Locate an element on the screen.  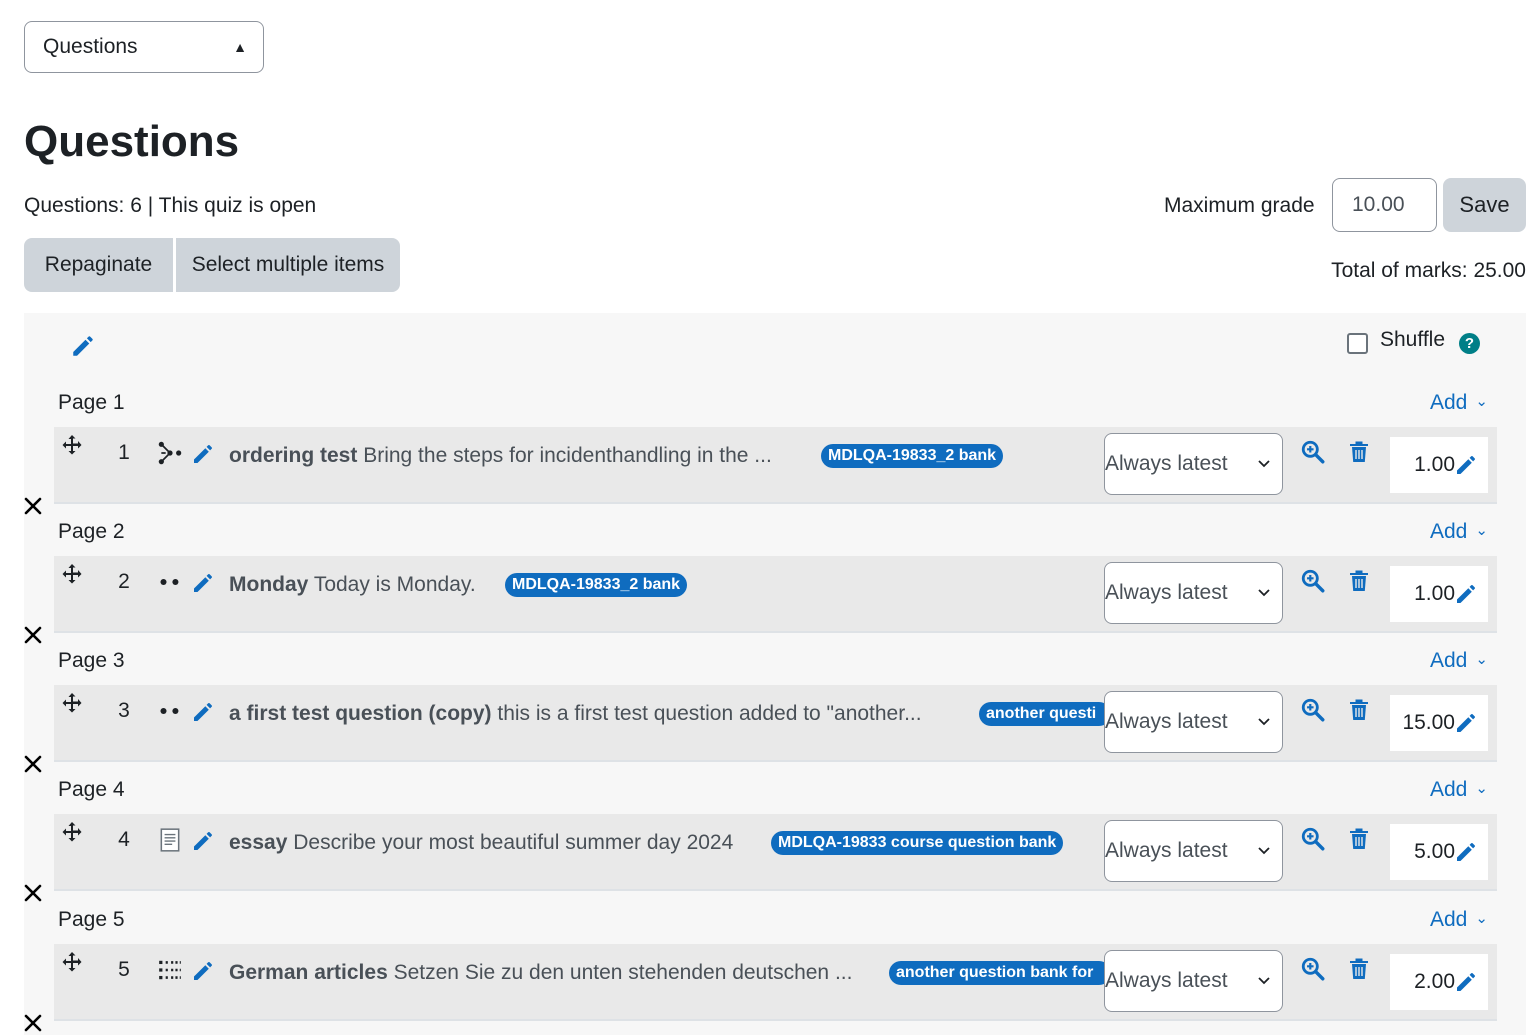
edit-section-heading-pencil-icon is located at coordinates (83, 346).